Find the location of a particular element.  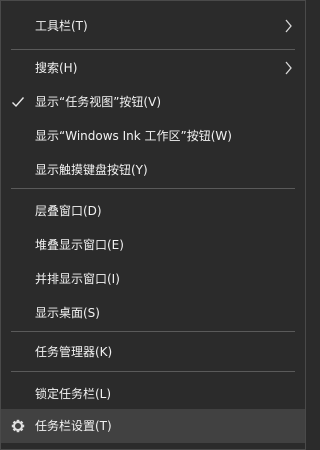

menu-item-label: 工具栏(T) is located at coordinates (61, 26).